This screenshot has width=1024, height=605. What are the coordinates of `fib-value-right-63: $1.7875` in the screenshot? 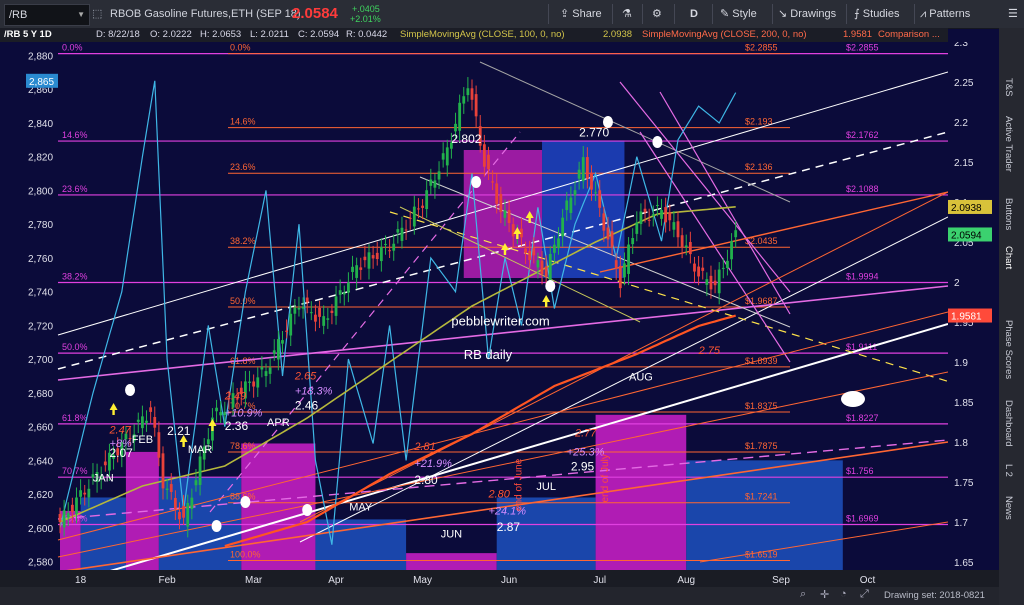 It's located at (761, 446).